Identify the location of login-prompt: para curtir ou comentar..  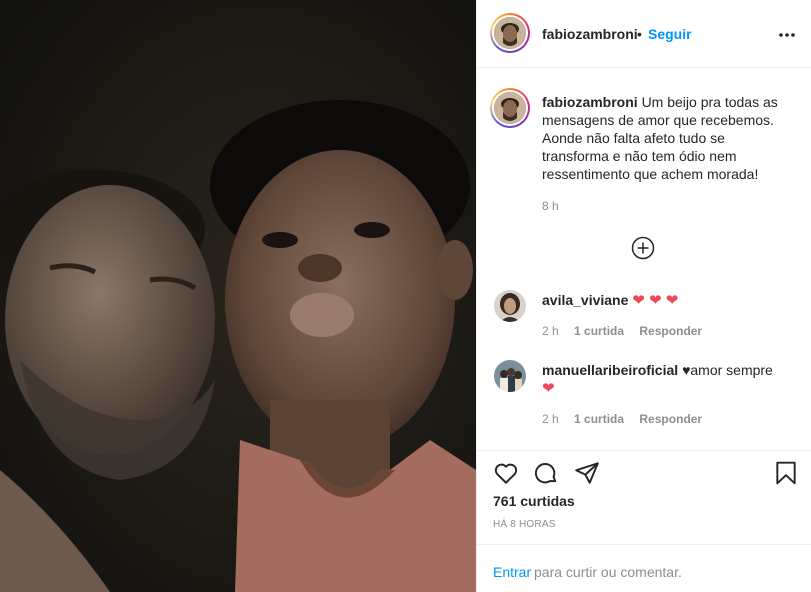
(608, 572).